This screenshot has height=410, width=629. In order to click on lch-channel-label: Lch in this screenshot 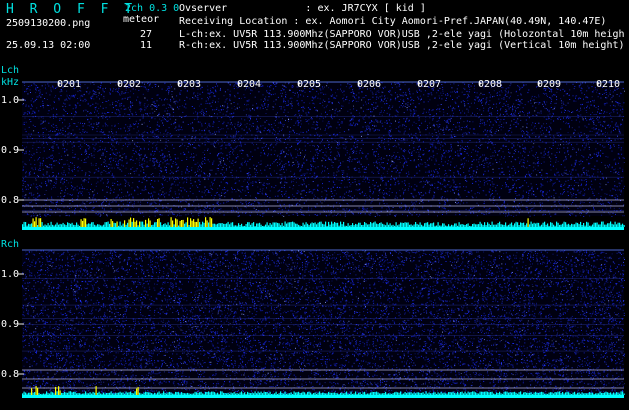, I will do `click(10, 70)`.